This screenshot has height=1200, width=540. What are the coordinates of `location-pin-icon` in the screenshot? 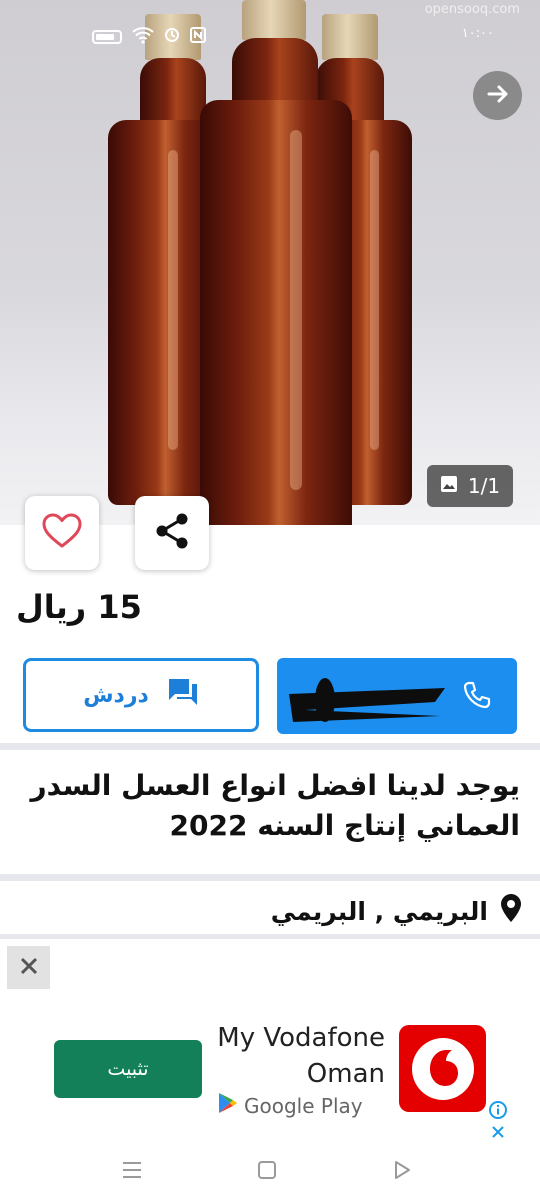 It's located at (511, 911).